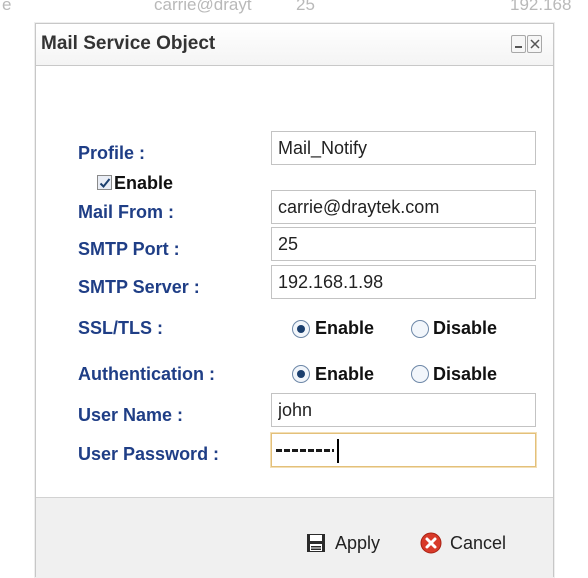 This screenshot has height=578, width=588. What do you see at coordinates (149, 454) in the screenshot?
I see `user-password-label: User Password :` at bounding box center [149, 454].